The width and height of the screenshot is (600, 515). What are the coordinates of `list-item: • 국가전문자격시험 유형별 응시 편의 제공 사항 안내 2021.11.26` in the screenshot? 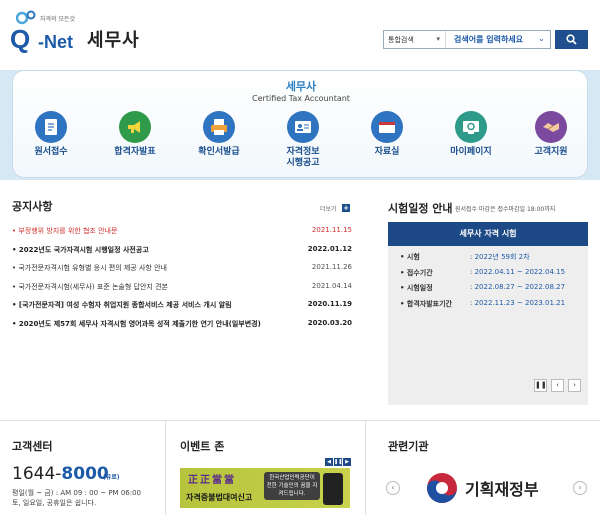 It's located at (182, 270).